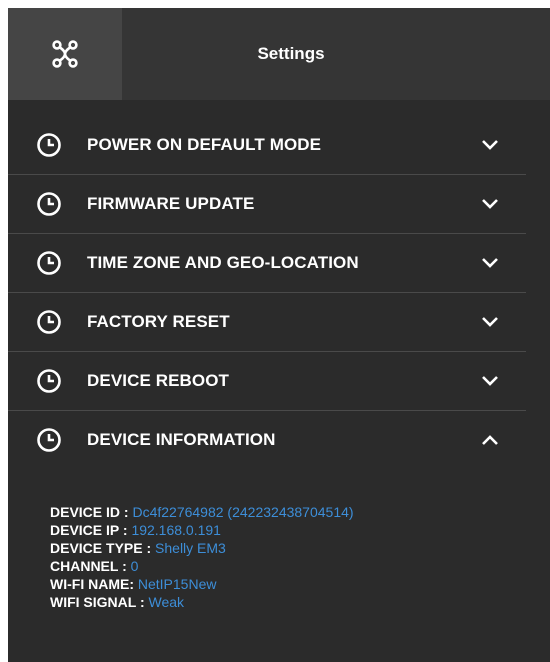 This screenshot has width=550, height=662. I want to click on page-title: Settings, so click(291, 53).